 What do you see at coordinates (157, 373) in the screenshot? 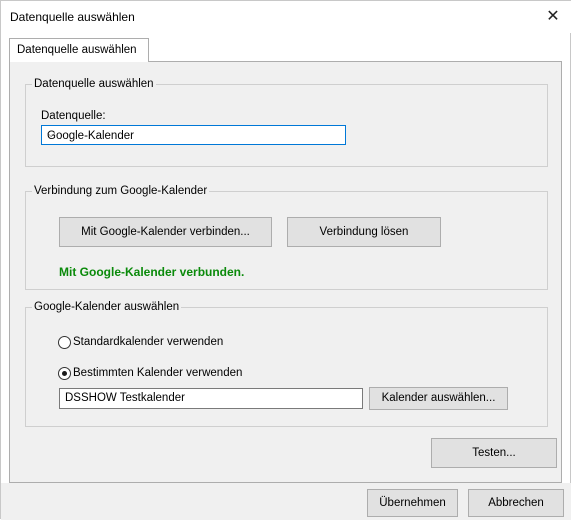
I see `radio-specific-label: Bestimmten Kalender verwenden` at bounding box center [157, 373].